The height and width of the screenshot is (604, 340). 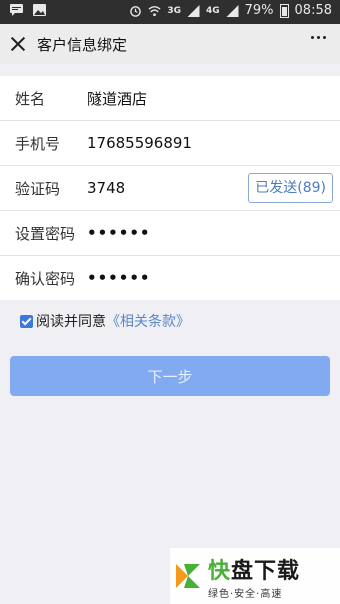 What do you see at coordinates (220, 571) in the screenshot?
I see `watermark-main-a: 快` at bounding box center [220, 571].